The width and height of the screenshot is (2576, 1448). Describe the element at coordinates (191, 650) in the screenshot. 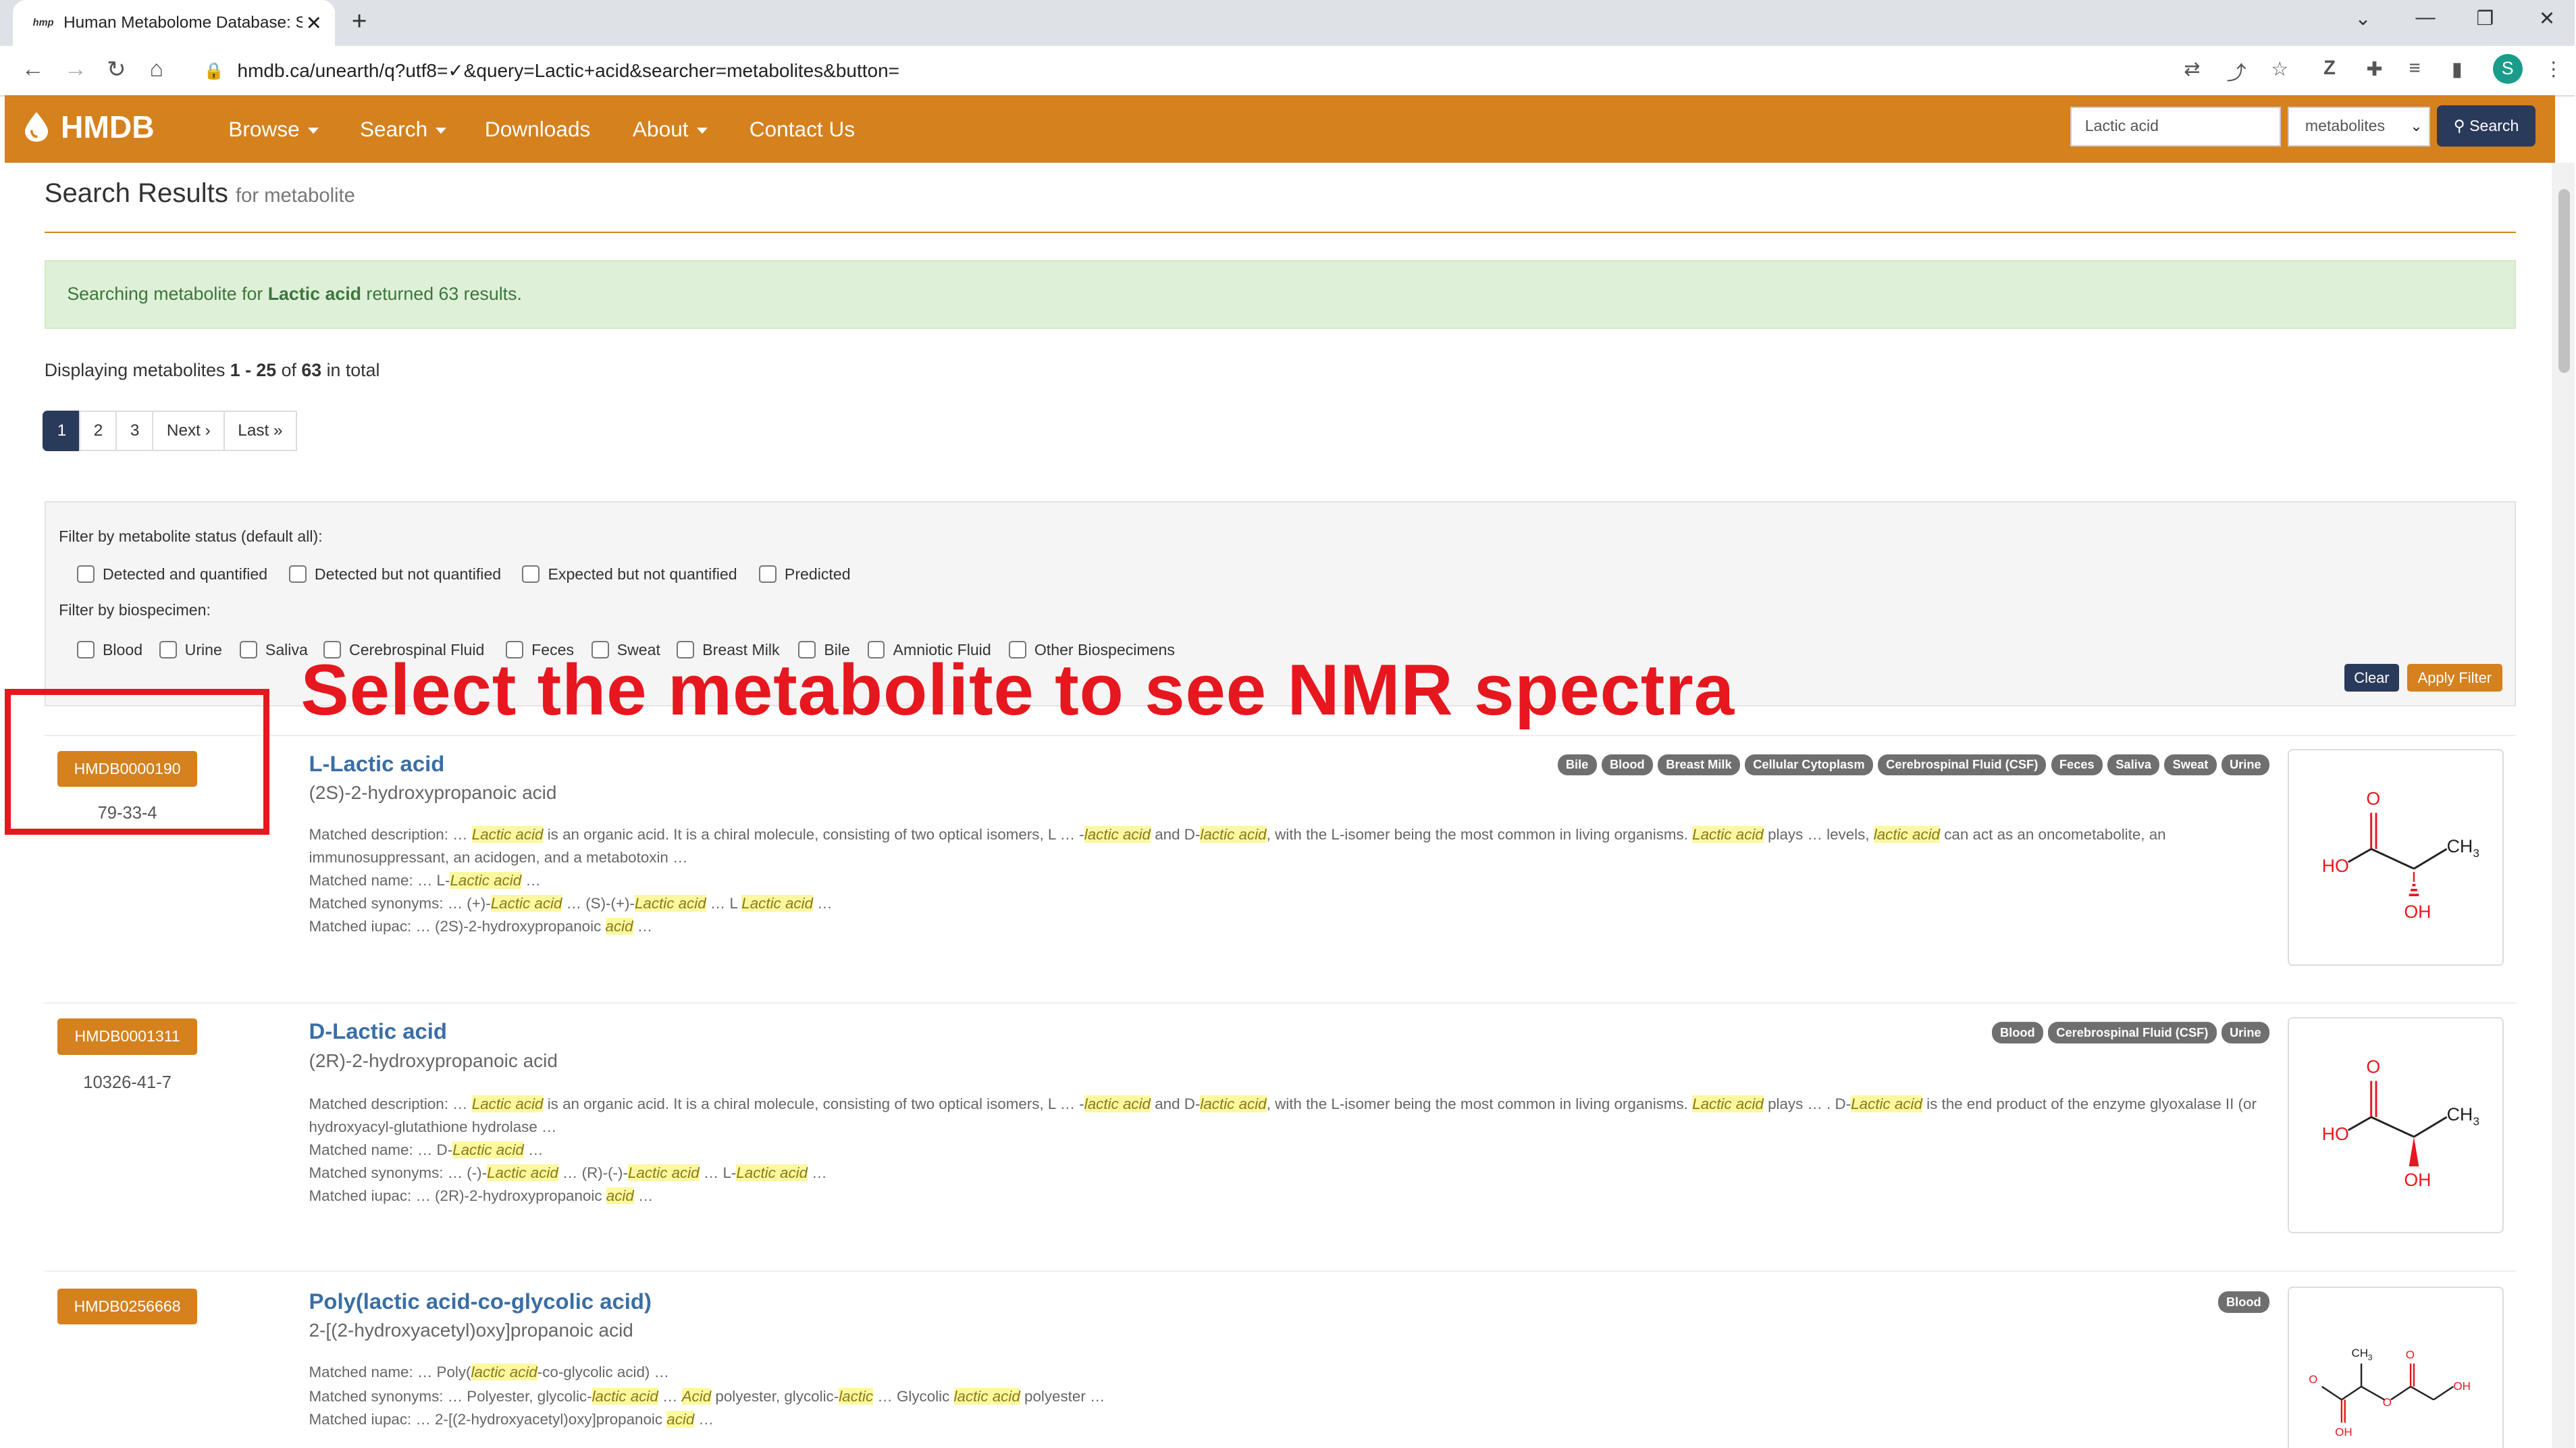

I see `filter-urine: Urine` at that location.